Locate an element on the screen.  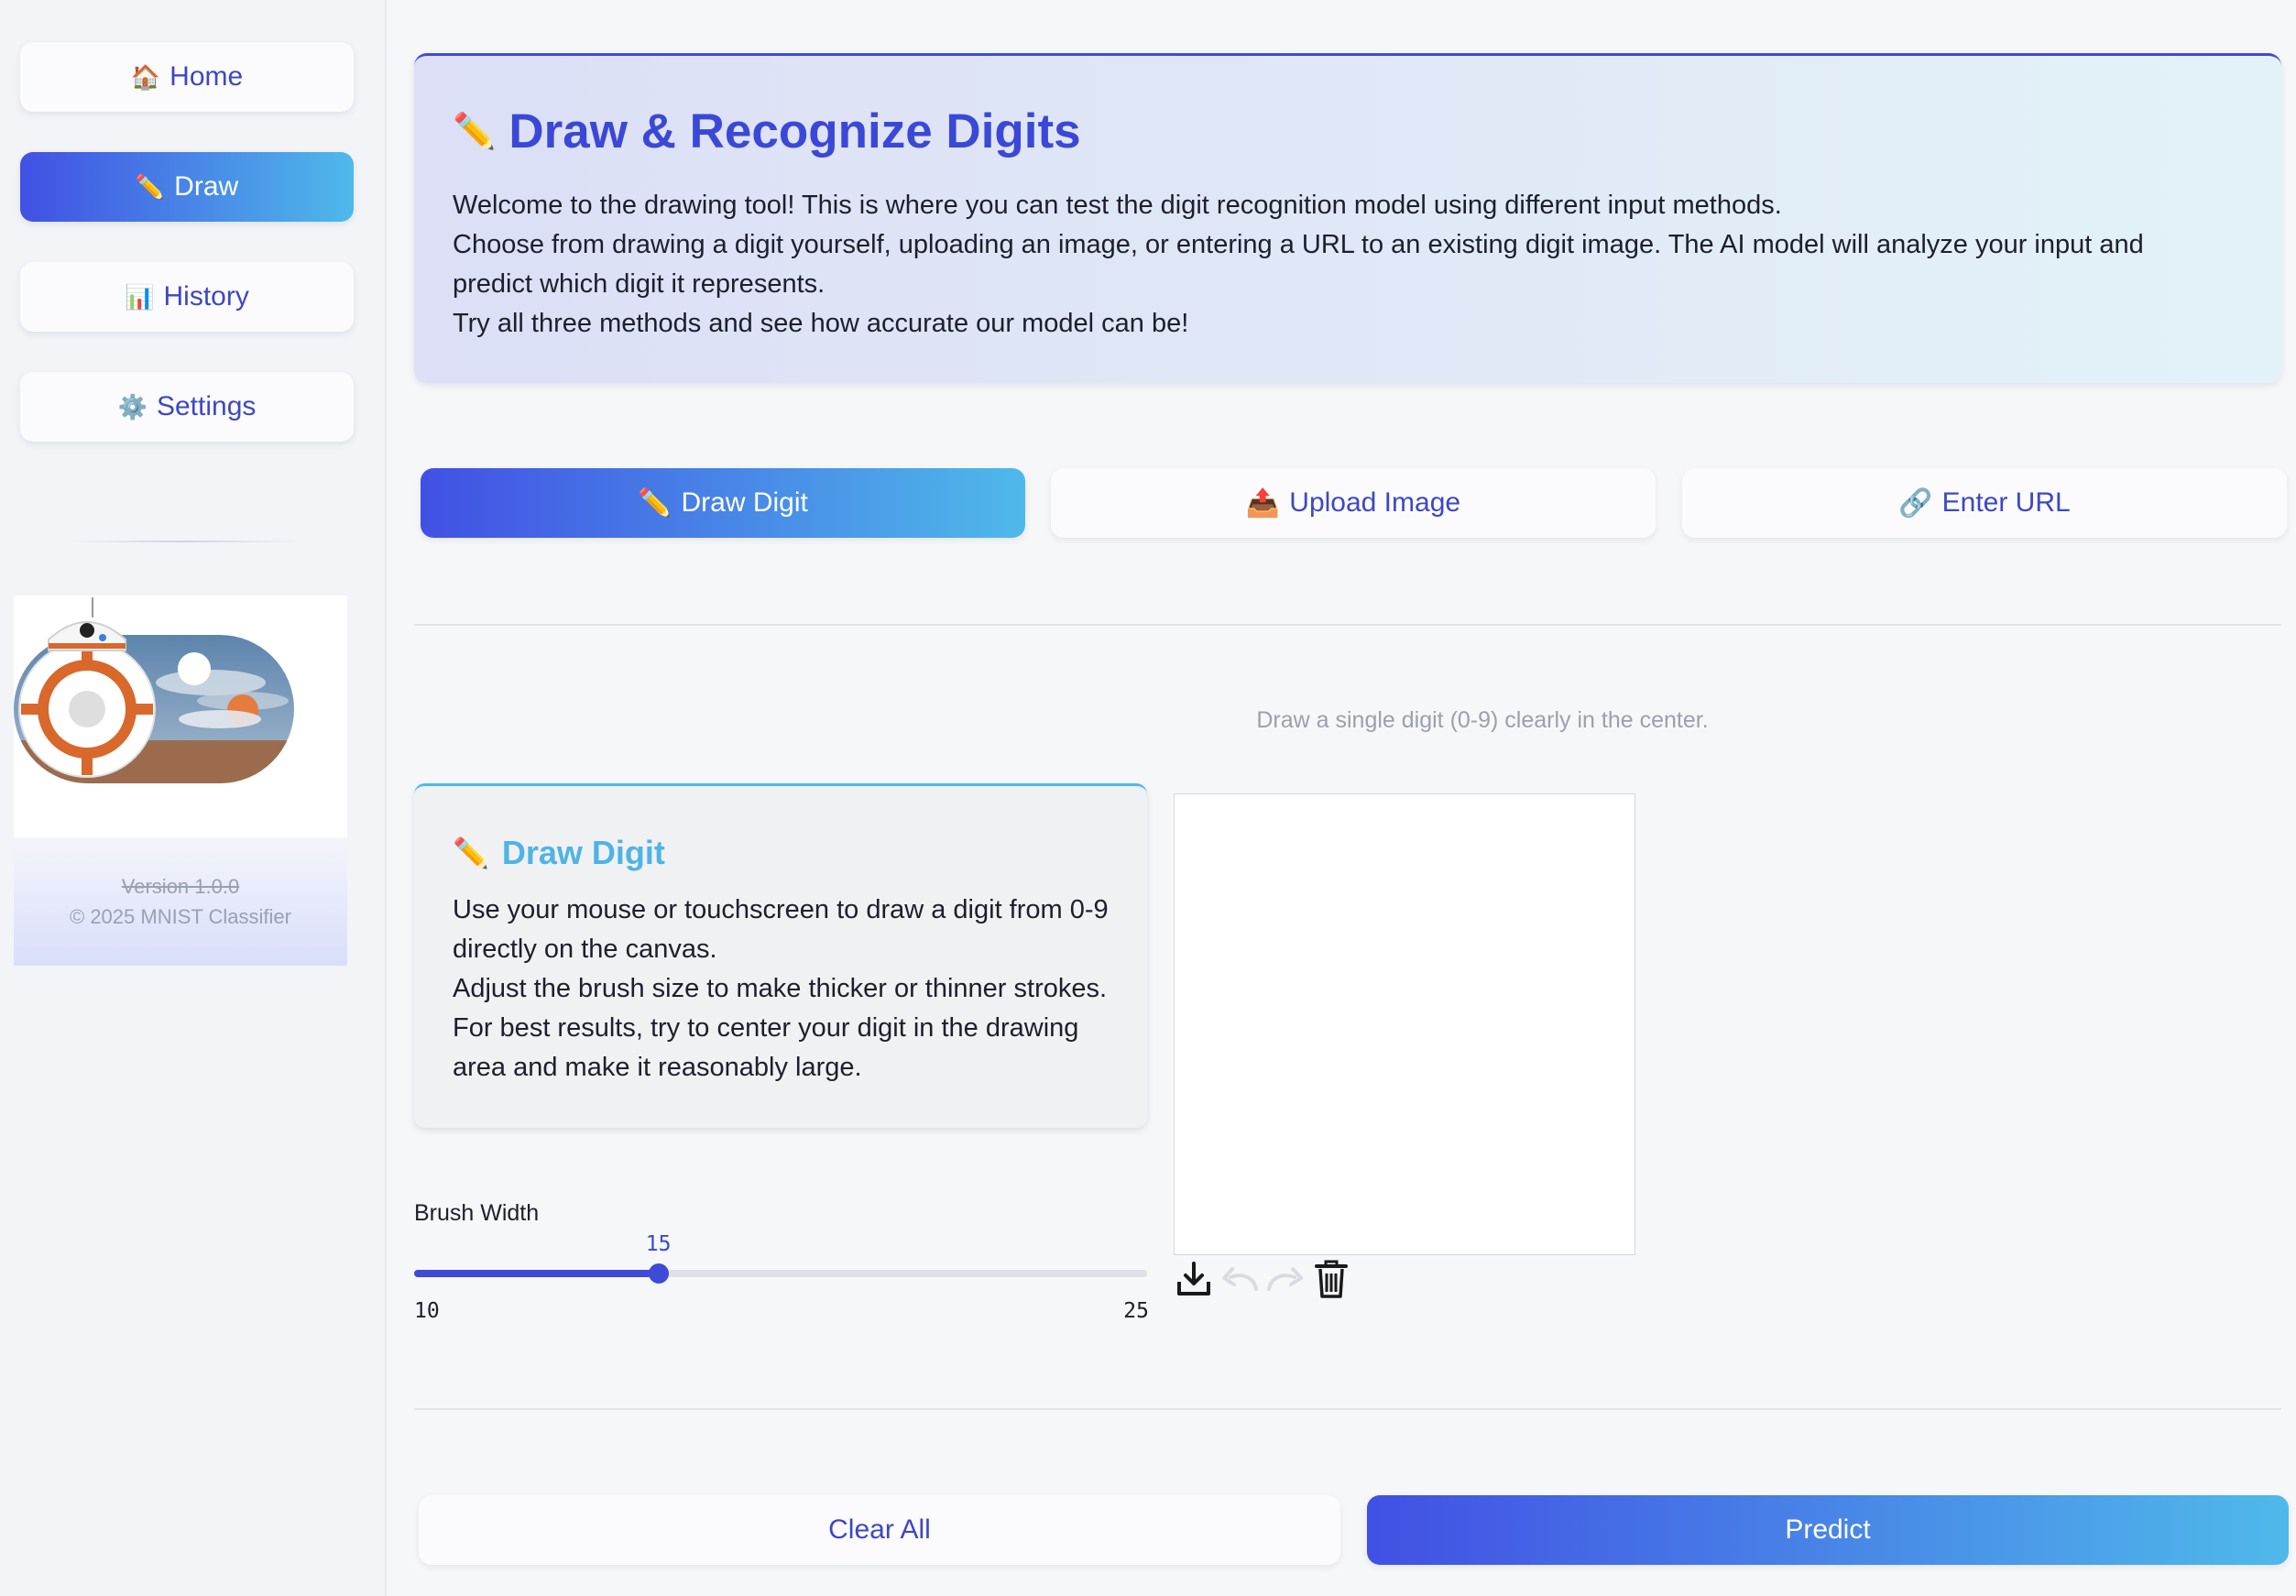
download-icon is located at coordinates (1194, 1279).